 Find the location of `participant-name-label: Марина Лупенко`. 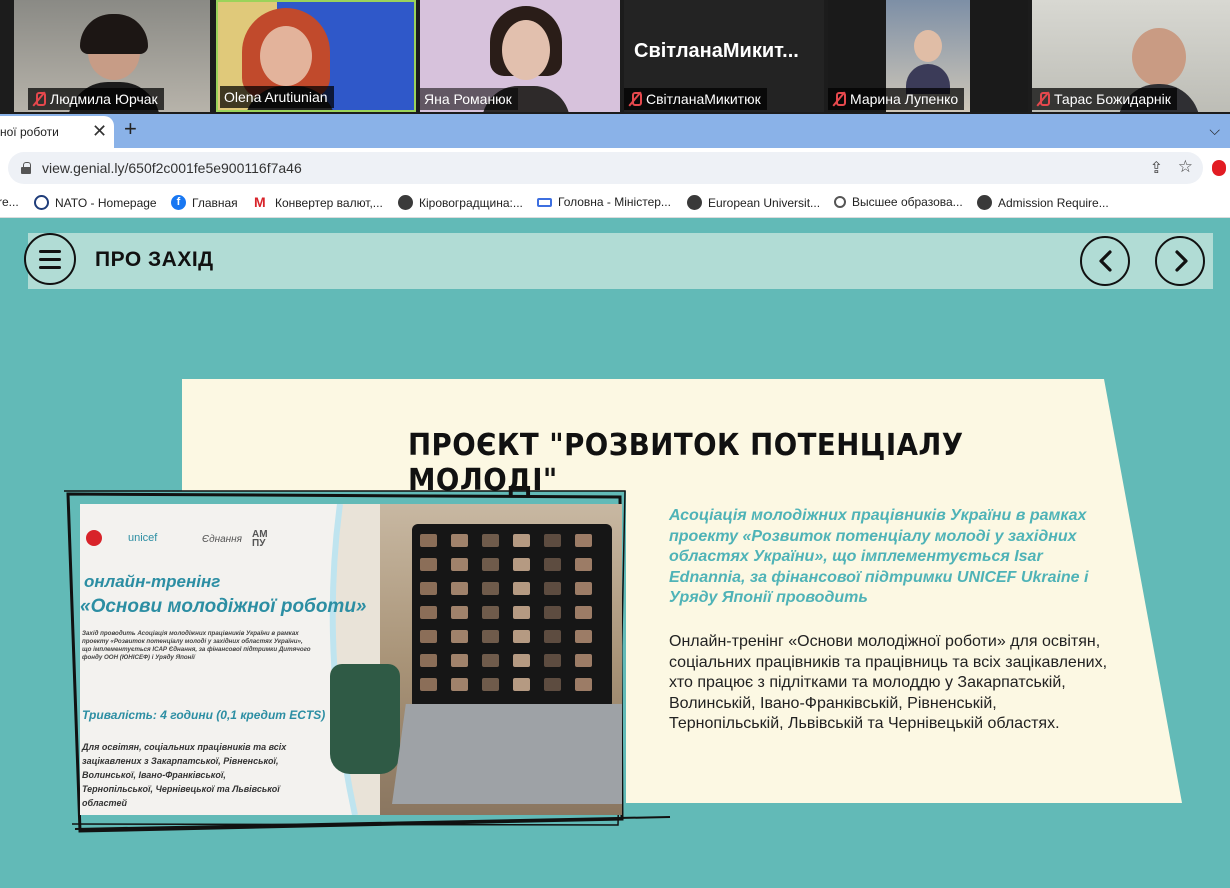

participant-name-label: Марина Лупенко is located at coordinates (896, 99).